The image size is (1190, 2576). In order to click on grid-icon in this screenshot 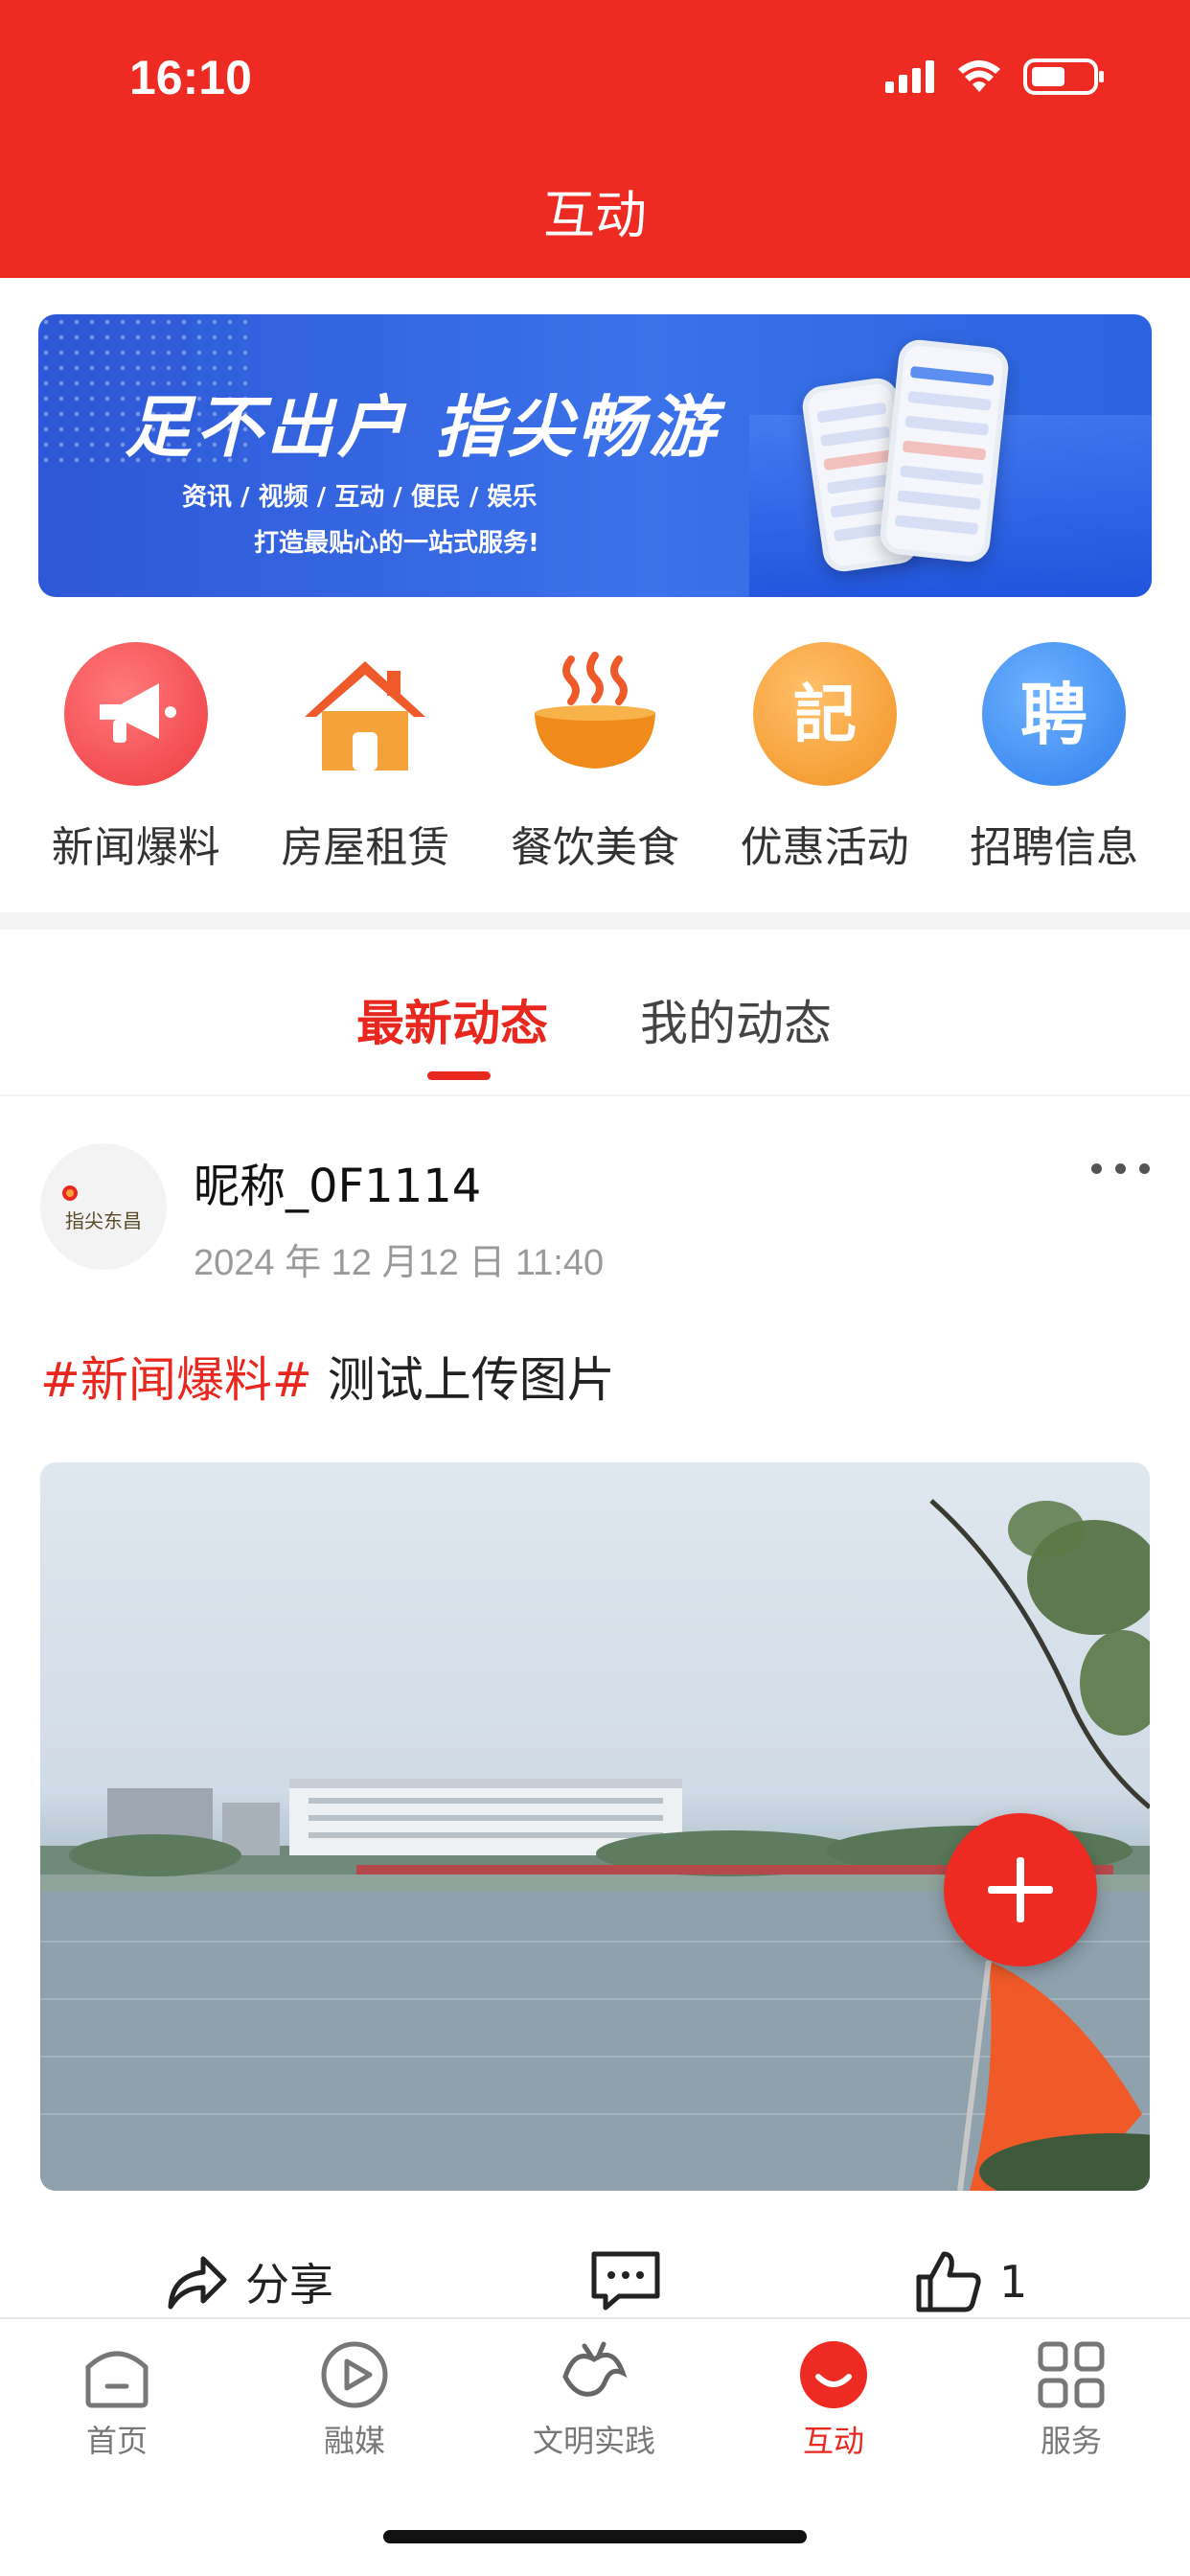, I will do `click(1071, 2374)`.